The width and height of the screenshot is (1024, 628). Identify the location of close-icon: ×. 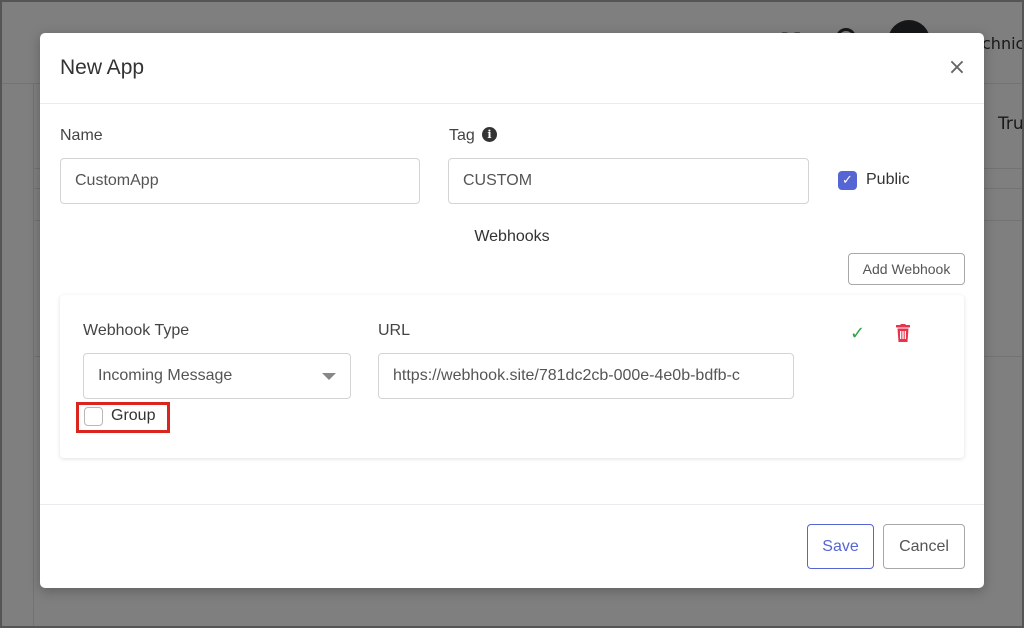
(957, 68).